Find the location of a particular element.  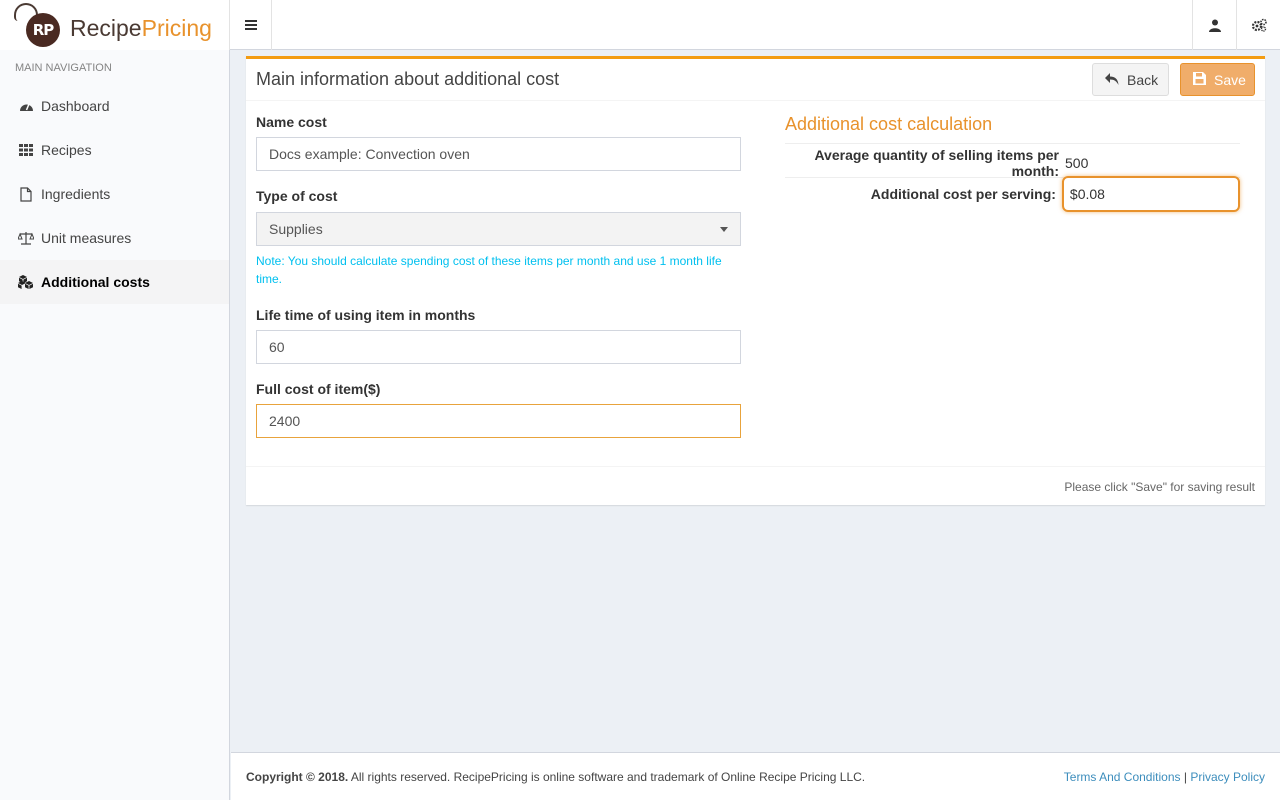

type-cost-label: Type of cost is located at coordinates (297, 196).